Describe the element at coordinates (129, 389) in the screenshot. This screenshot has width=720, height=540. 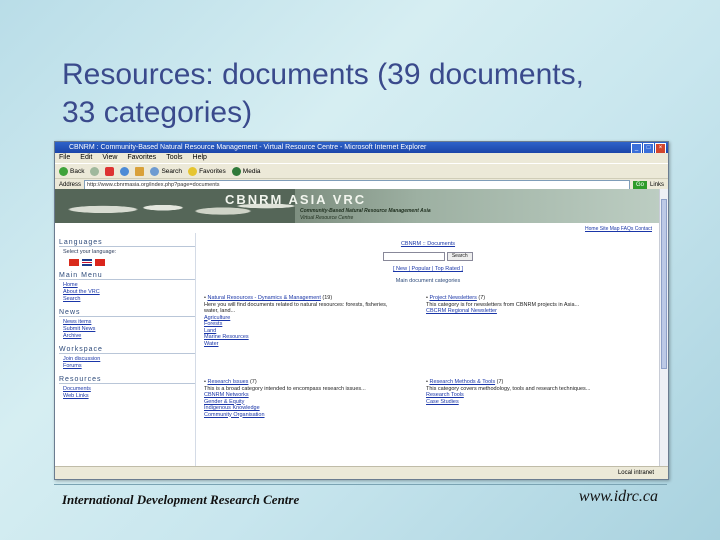
I see `documents-link: Documents` at that location.